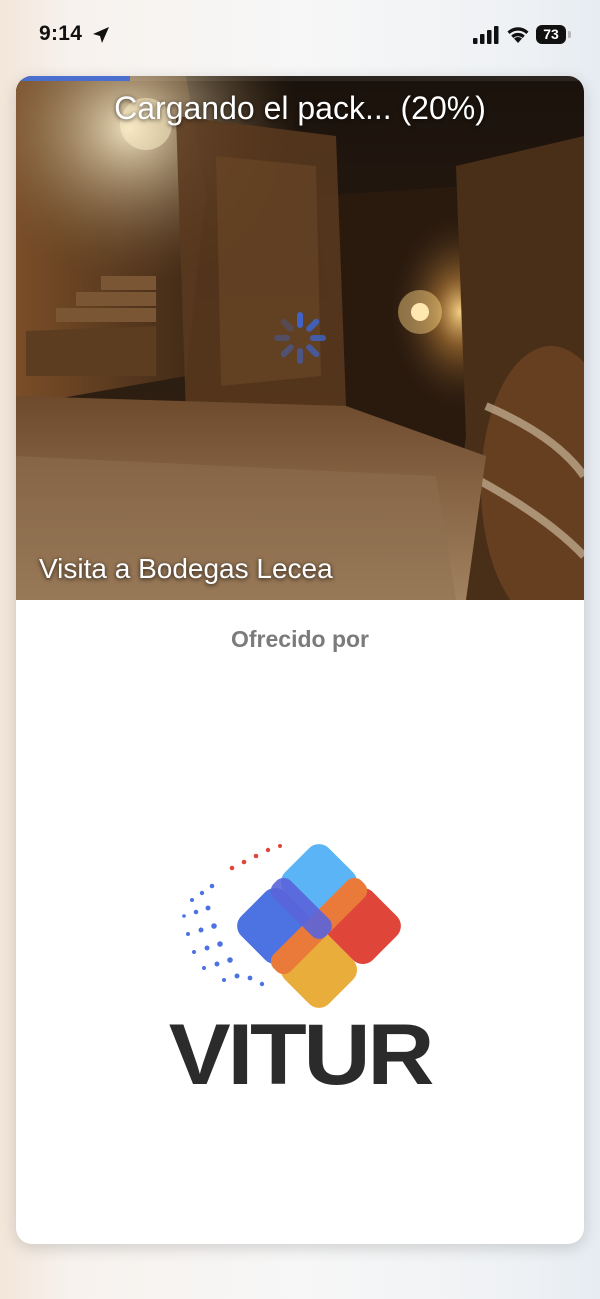 The image size is (600, 1299). Describe the element at coordinates (486, 37) in the screenshot. I see `cellular-signal-icon` at that location.